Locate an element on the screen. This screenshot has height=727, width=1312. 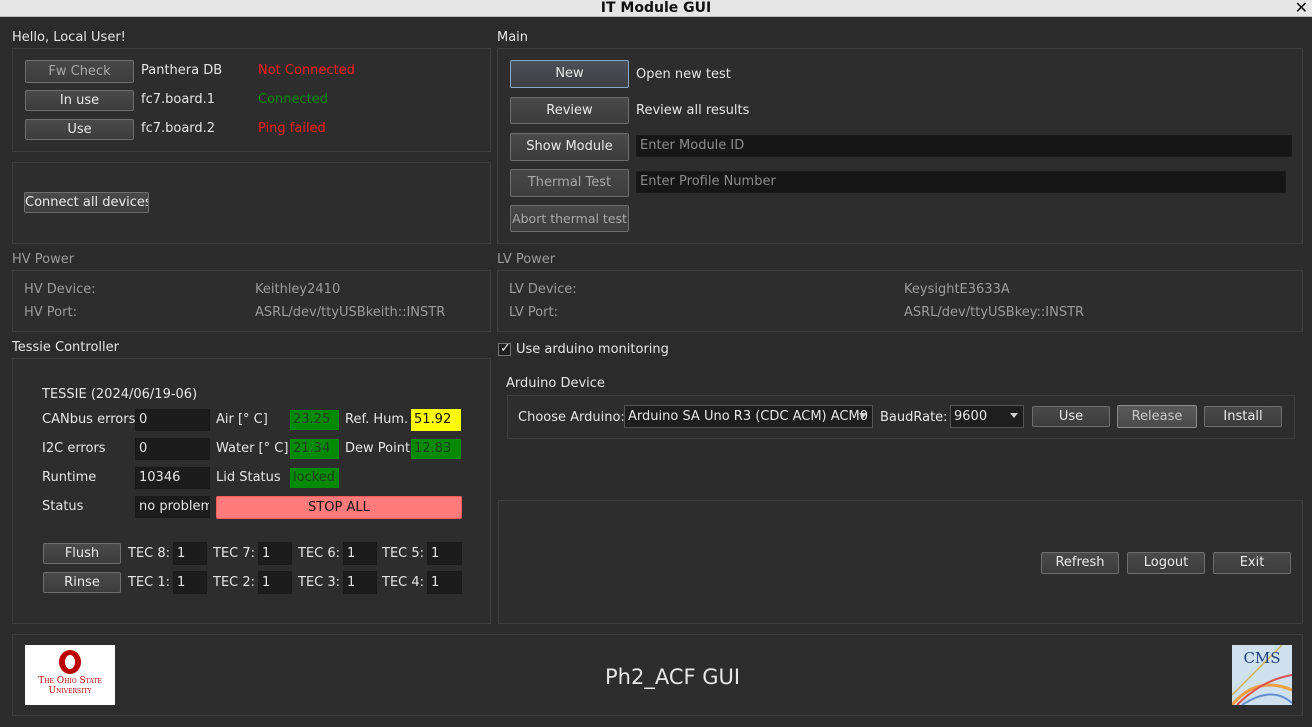
ohio-state-logo: The Ohio State University is located at coordinates (70, 675).